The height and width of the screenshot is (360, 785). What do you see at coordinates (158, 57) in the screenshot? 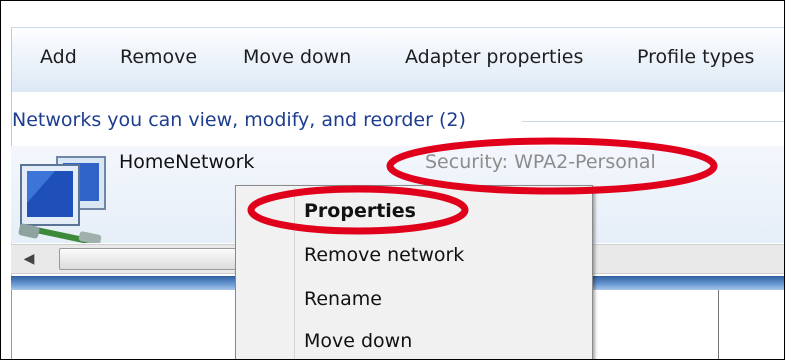
I see `remove-button: Remove` at bounding box center [158, 57].